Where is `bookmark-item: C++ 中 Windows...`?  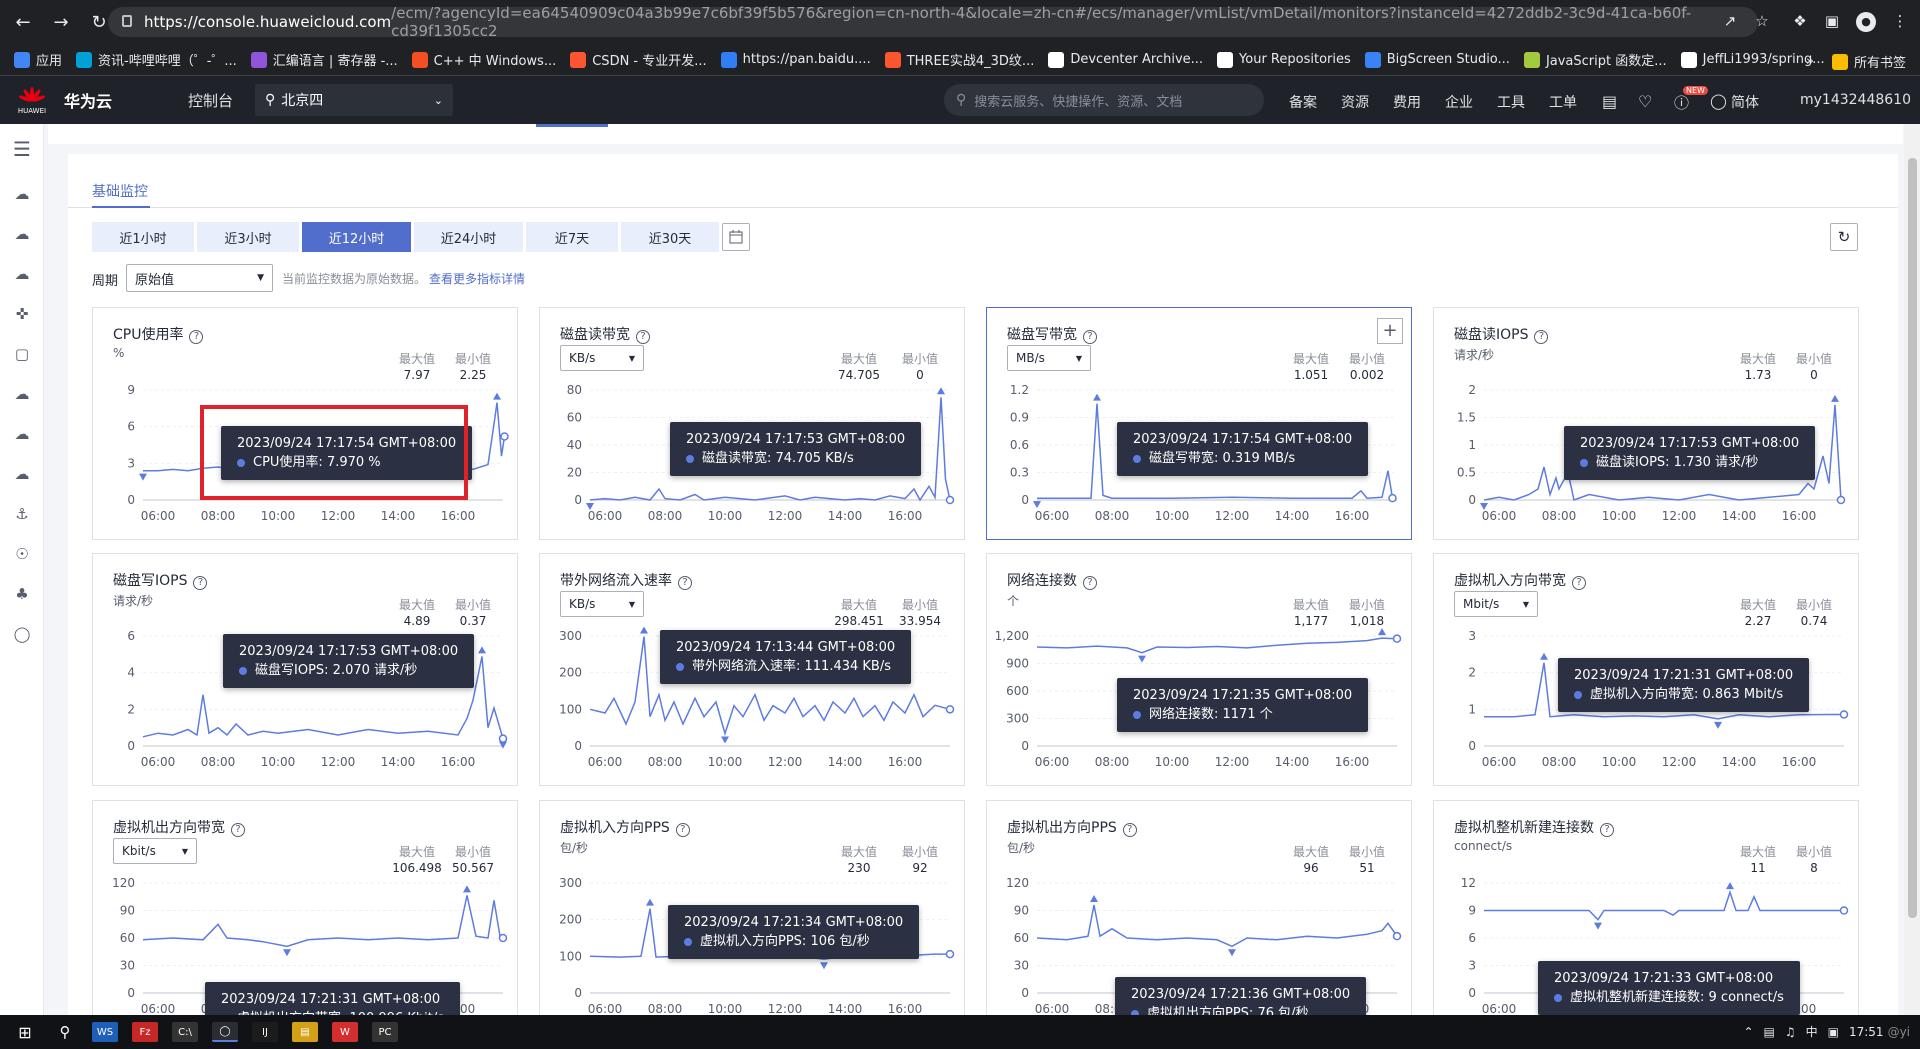
bookmark-item: C++ 中 Windows... is located at coordinates (483, 59).